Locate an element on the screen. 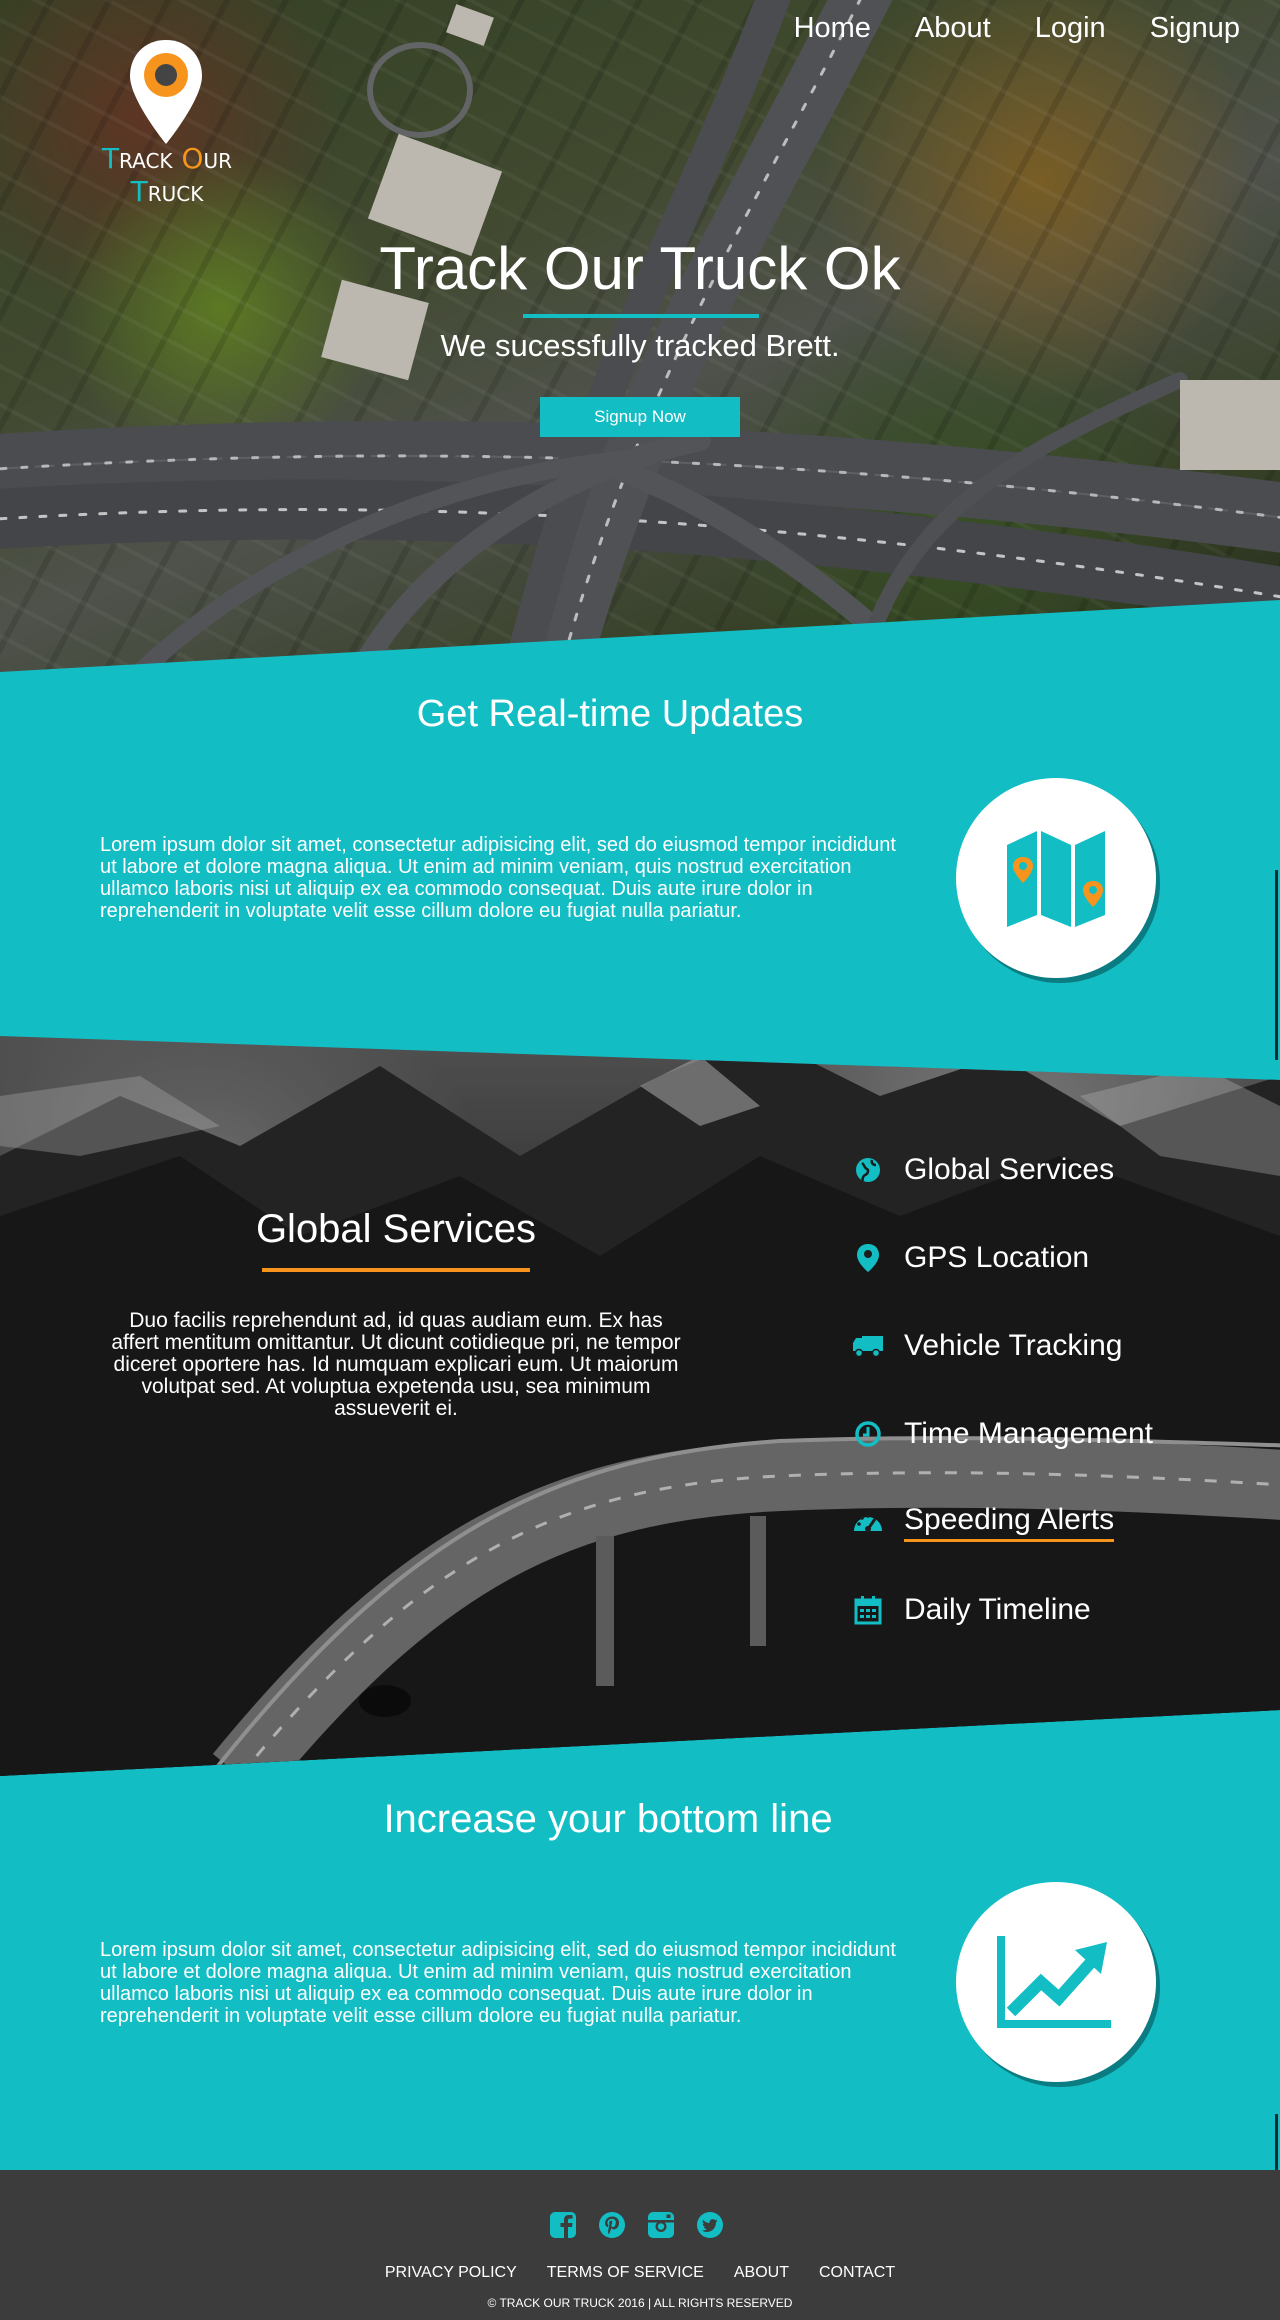  logo-wordmark: Track Our Truck is located at coordinates (167, 175).